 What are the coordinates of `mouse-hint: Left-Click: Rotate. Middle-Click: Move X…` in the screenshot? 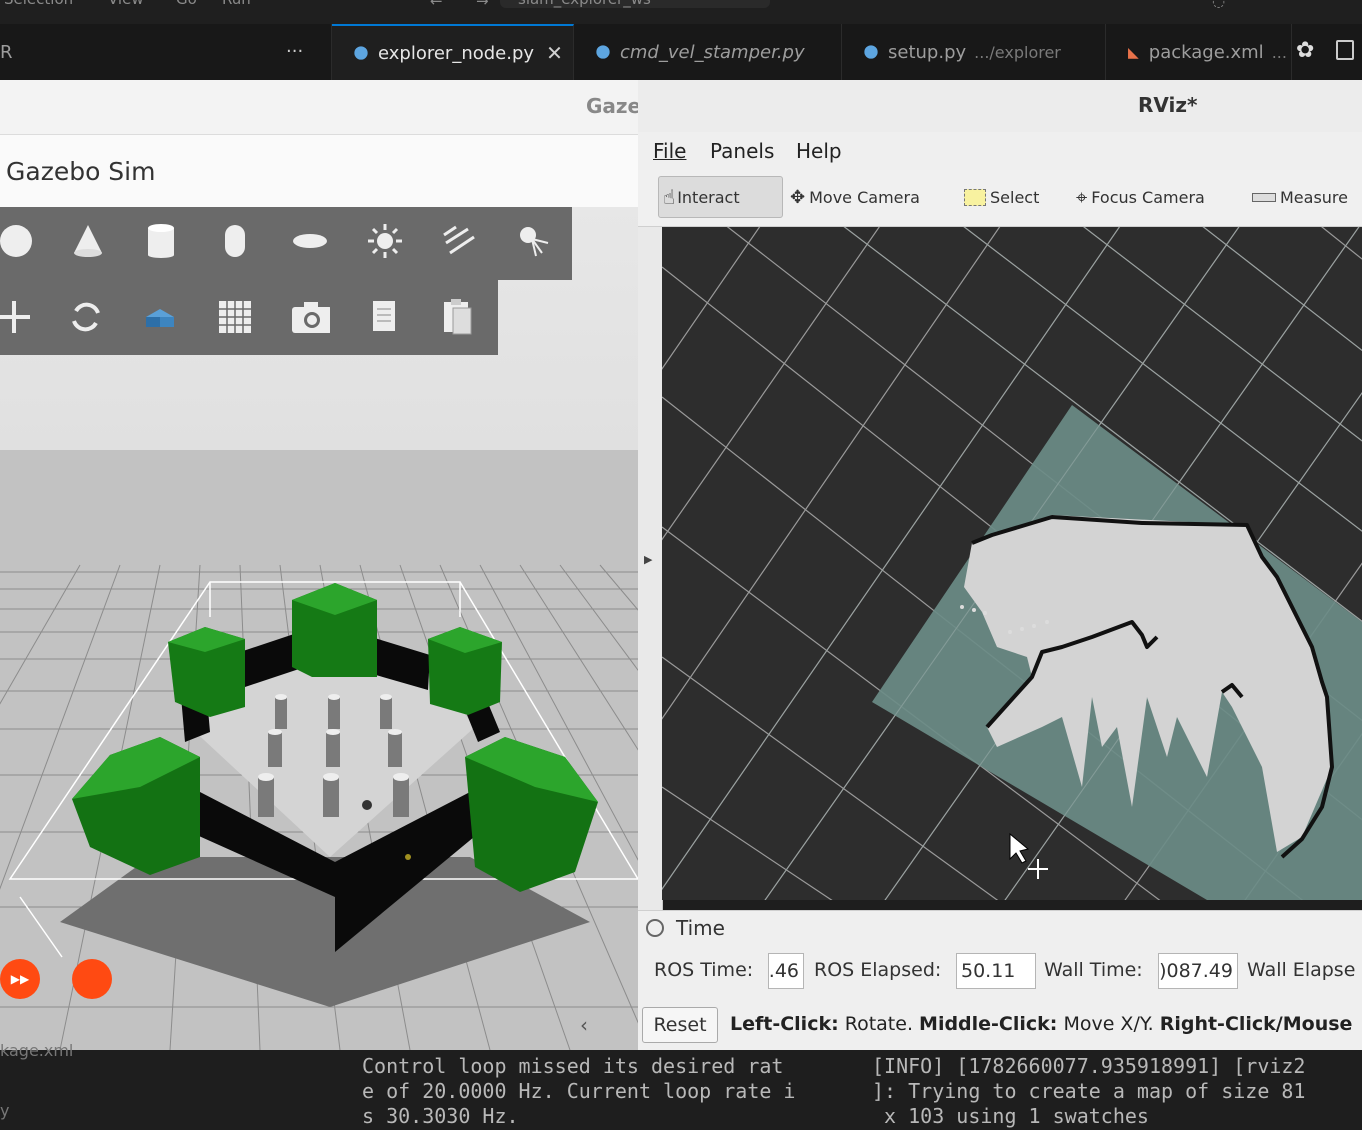 It's located at (1041, 1024).